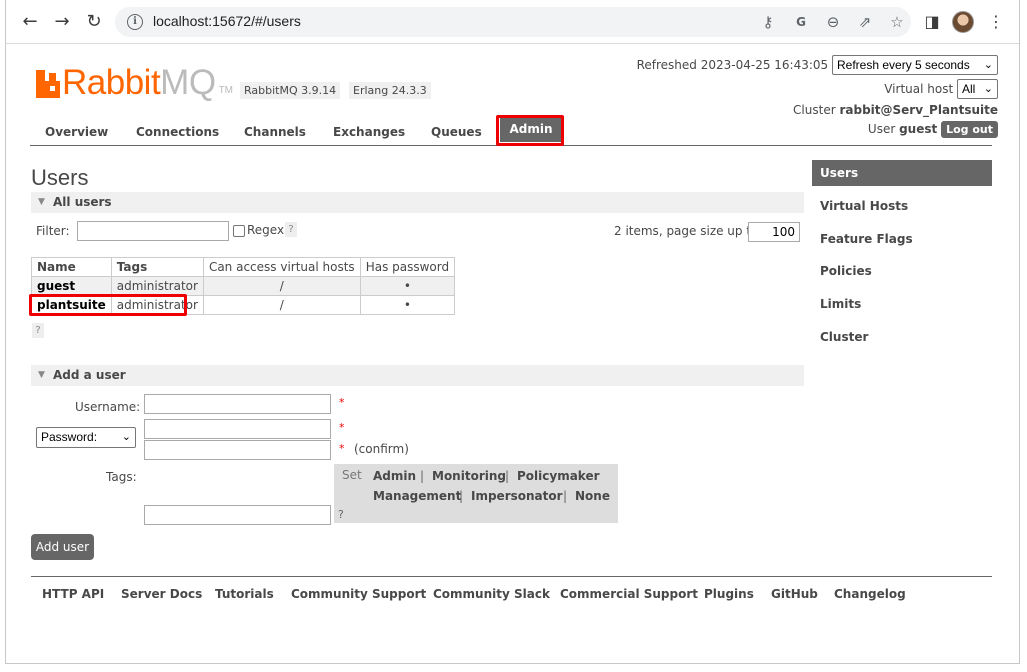 This screenshot has height=672, width=1027. I want to click on cluster-name: rabbit@Serv_Plantsuite, so click(918, 110).